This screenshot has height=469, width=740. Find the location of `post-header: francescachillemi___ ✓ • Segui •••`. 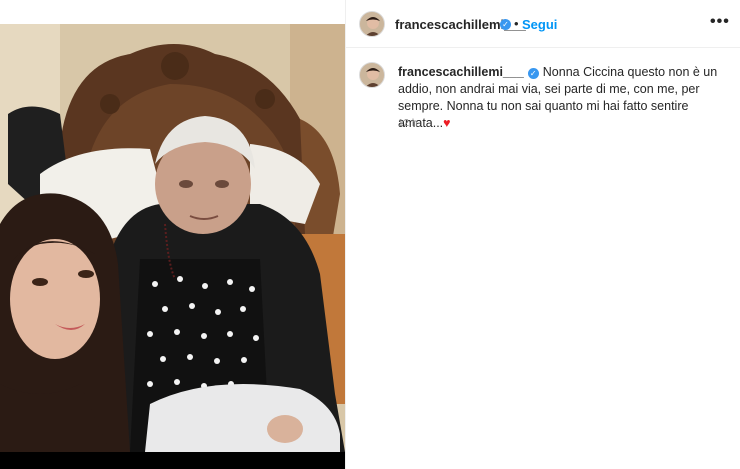

post-header: francescachillemi___ ✓ • Segui ••• is located at coordinates (543, 24).